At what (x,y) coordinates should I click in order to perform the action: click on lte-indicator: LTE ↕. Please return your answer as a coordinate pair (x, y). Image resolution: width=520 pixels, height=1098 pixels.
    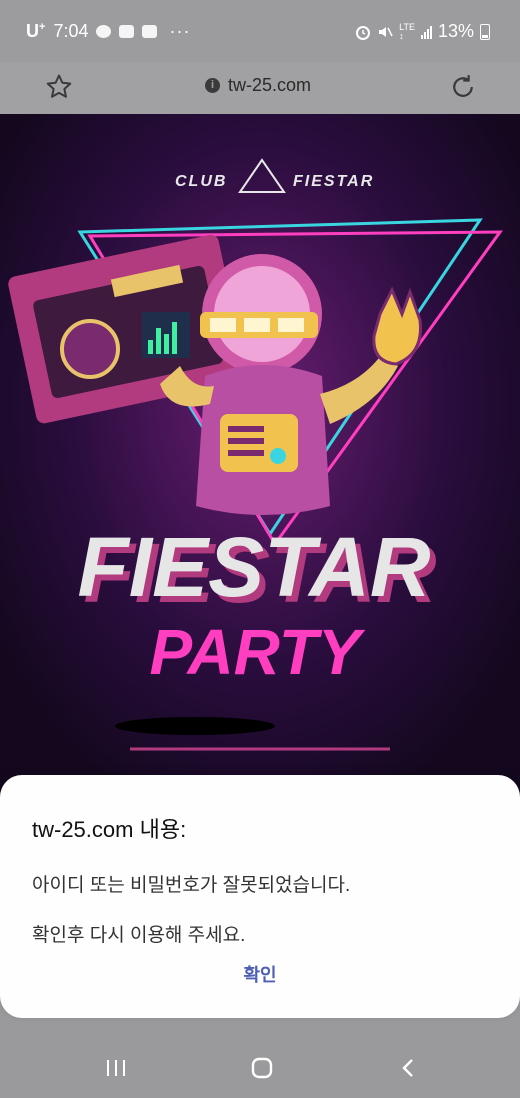
    Looking at the image, I should click on (407, 31).